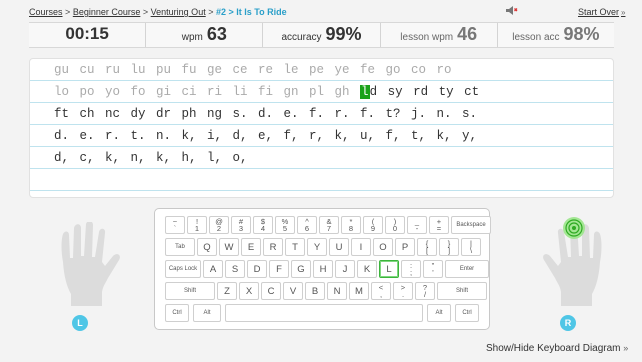 The height and width of the screenshot is (362, 642). Describe the element at coordinates (80, 323) in the screenshot. I see `left-hand-badge: L` at that location.